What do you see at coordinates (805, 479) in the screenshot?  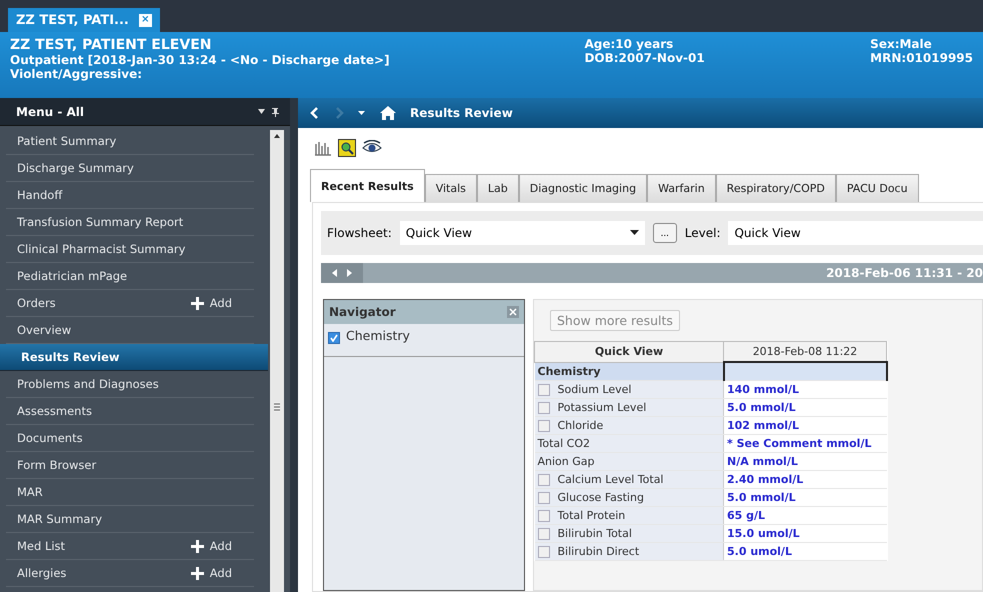 I see `result-value: 2.40 mmol/L` at bounding box center [805, 479].